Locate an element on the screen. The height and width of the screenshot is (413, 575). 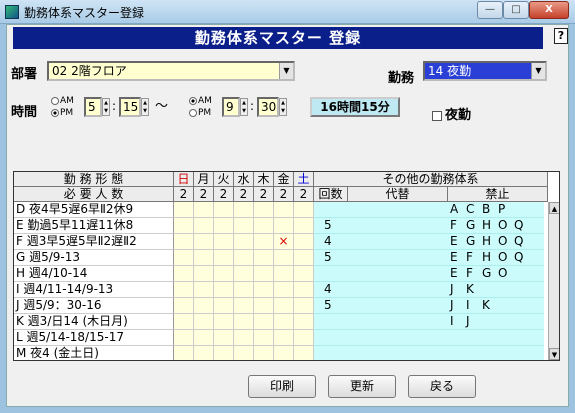
maximize-button: □ is located at coordinates (516, 10).